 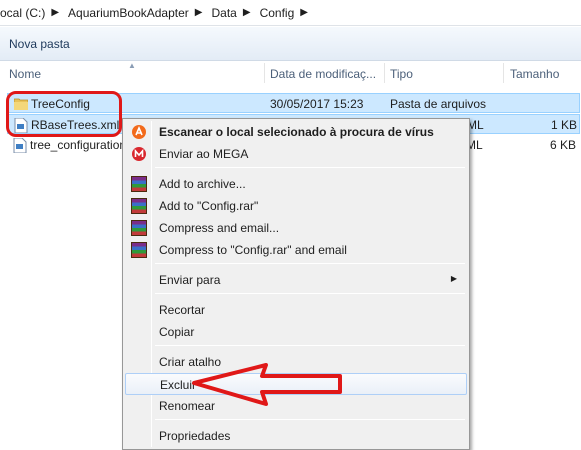 I want to click on column-type: Tipo, so click(x=401, y=74).